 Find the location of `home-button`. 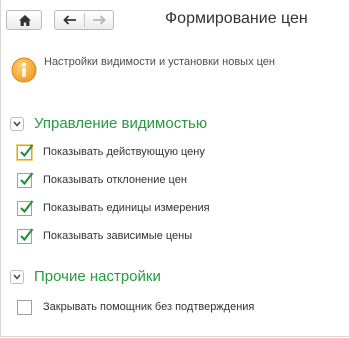

home-button is located at coordinates (24, 20).